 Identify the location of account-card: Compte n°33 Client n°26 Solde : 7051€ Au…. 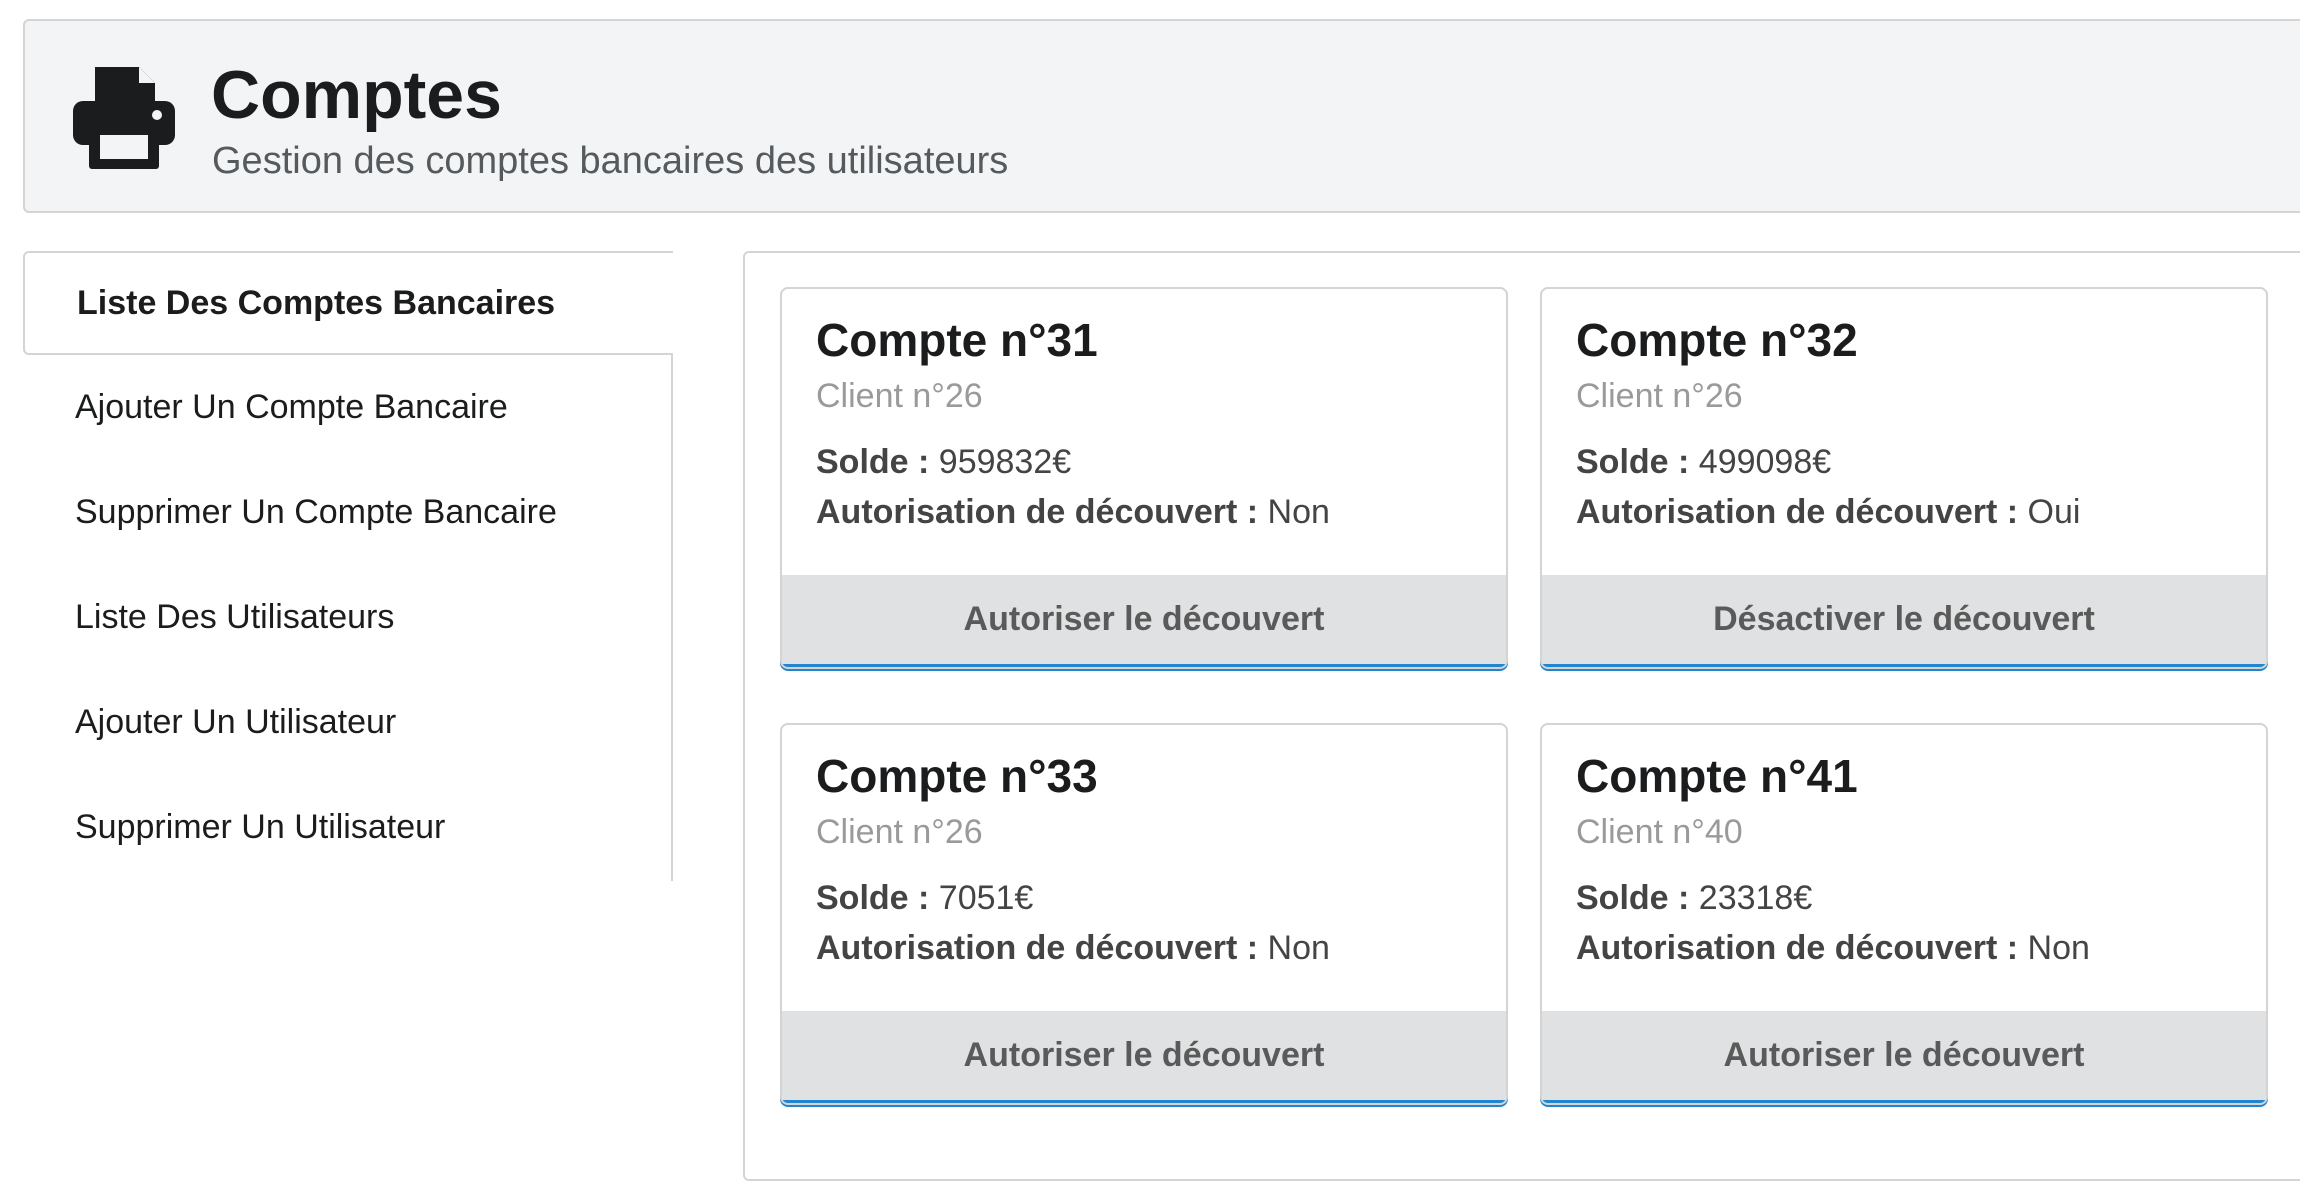
(1144, 914).